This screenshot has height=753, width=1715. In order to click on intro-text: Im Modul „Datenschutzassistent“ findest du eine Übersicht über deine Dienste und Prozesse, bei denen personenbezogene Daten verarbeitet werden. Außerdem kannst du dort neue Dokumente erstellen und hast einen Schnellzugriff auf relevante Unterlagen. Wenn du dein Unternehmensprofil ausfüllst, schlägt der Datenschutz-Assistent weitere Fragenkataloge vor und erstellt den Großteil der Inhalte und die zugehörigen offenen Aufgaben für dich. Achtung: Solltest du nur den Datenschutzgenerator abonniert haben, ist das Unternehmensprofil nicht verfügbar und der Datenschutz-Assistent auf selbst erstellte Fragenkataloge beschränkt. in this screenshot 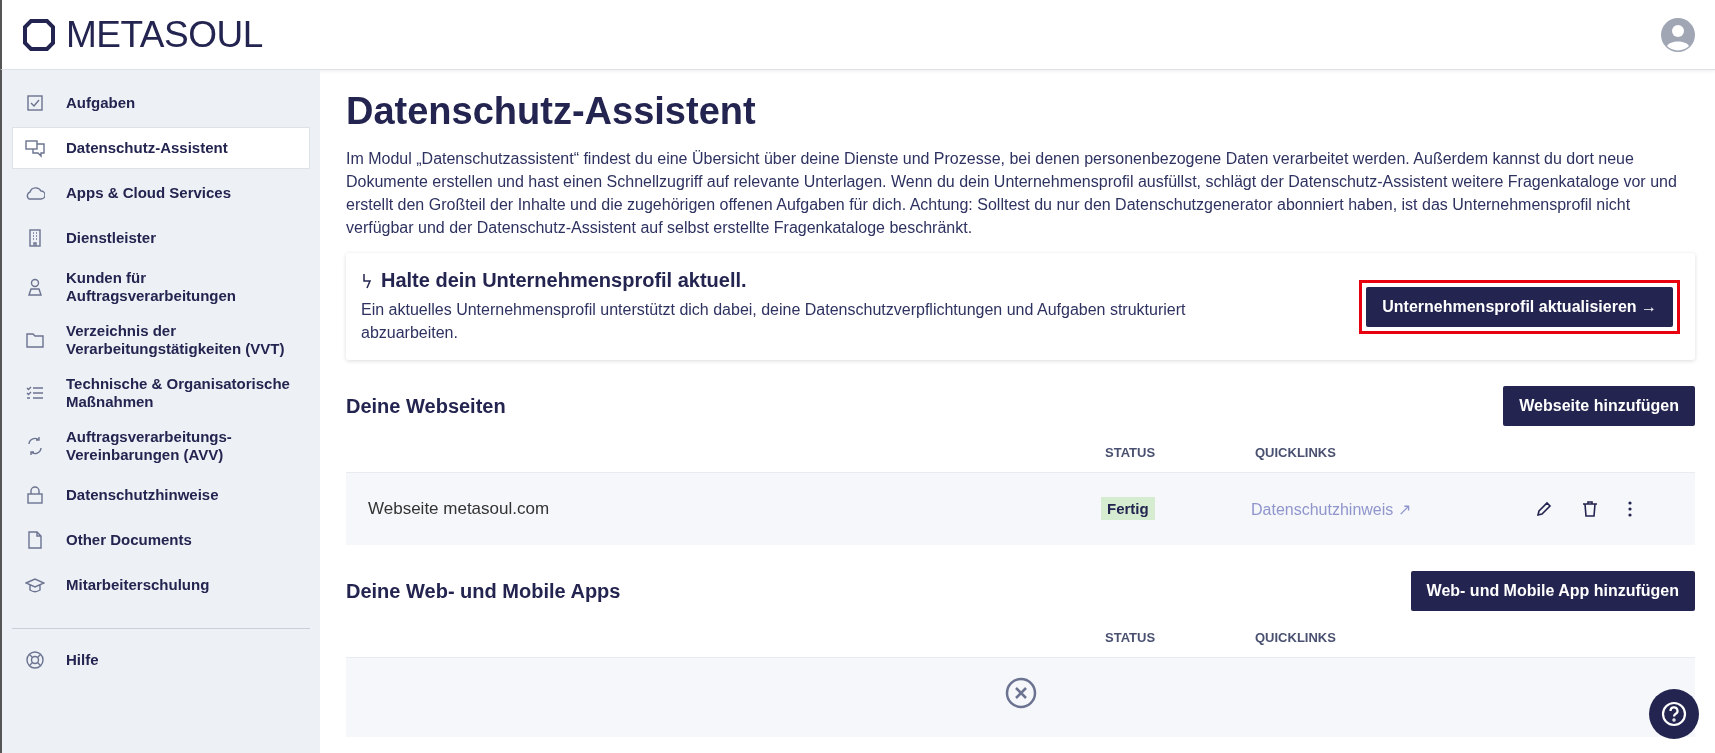, I will do `click(1012, 193)`.